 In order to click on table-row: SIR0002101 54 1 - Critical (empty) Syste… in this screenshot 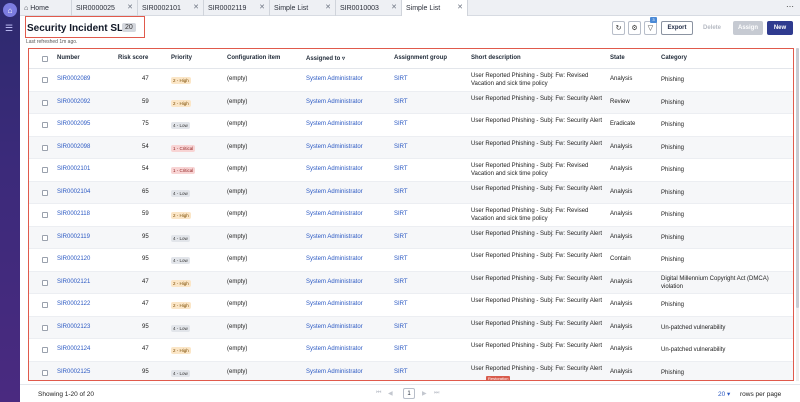, I will do `click(411, 170)`.